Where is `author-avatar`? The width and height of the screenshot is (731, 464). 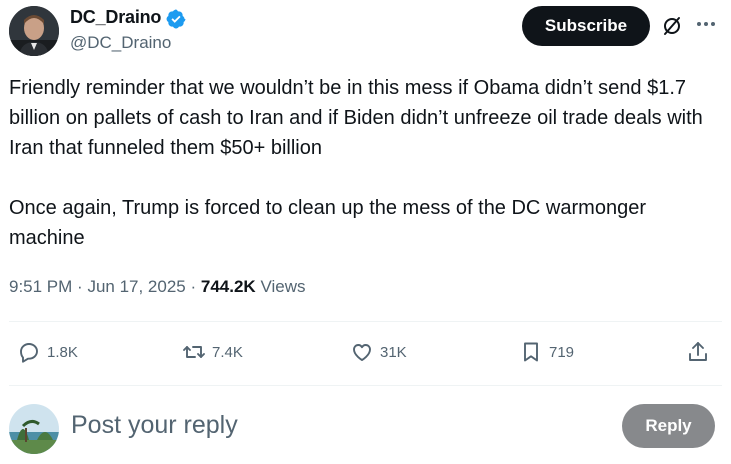
author-avatar is located at coordinates (34, 31).